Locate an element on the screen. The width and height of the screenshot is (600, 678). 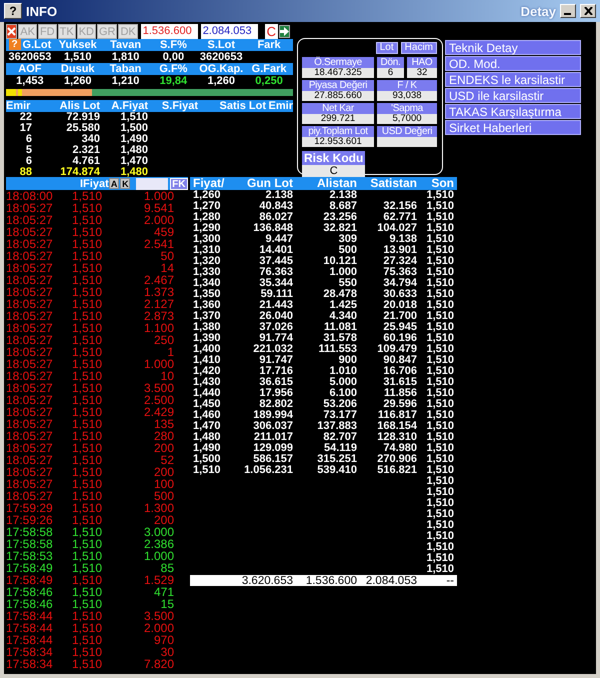
sort-button: K is located at coordinates (125, 183).